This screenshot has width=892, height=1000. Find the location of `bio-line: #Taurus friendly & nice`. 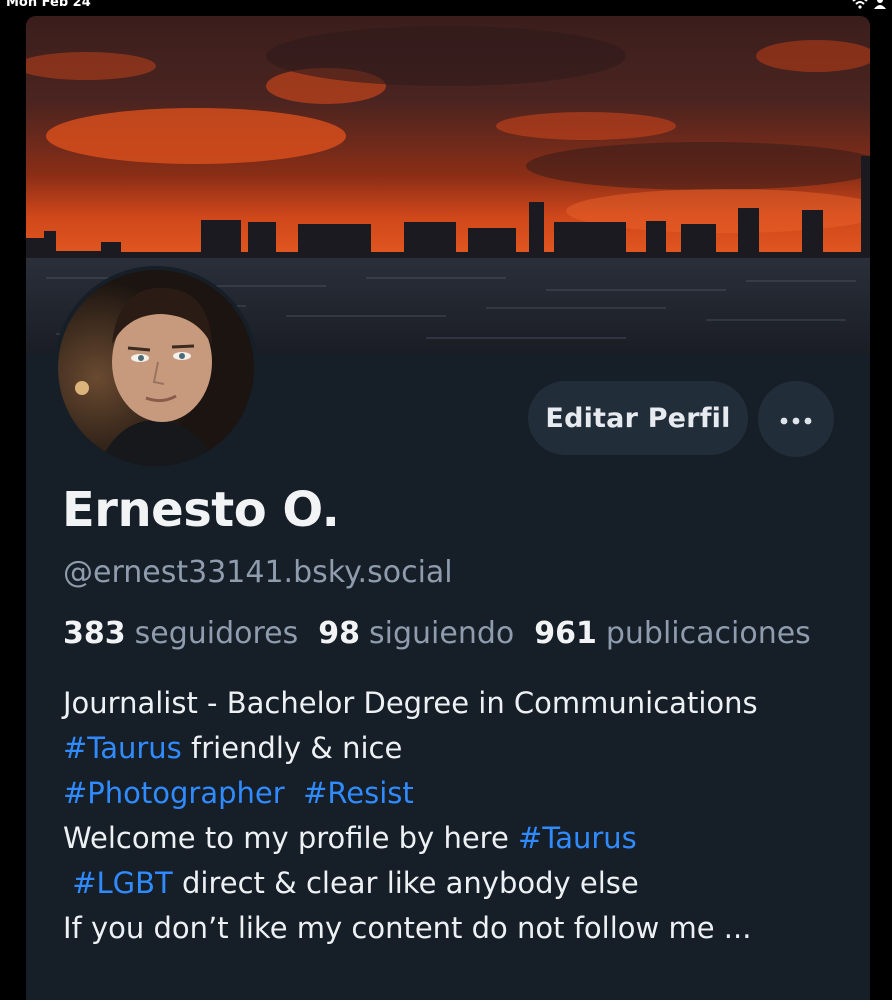

bio-line: #Taurus friendly & nice is located at coordinates (463, 748).